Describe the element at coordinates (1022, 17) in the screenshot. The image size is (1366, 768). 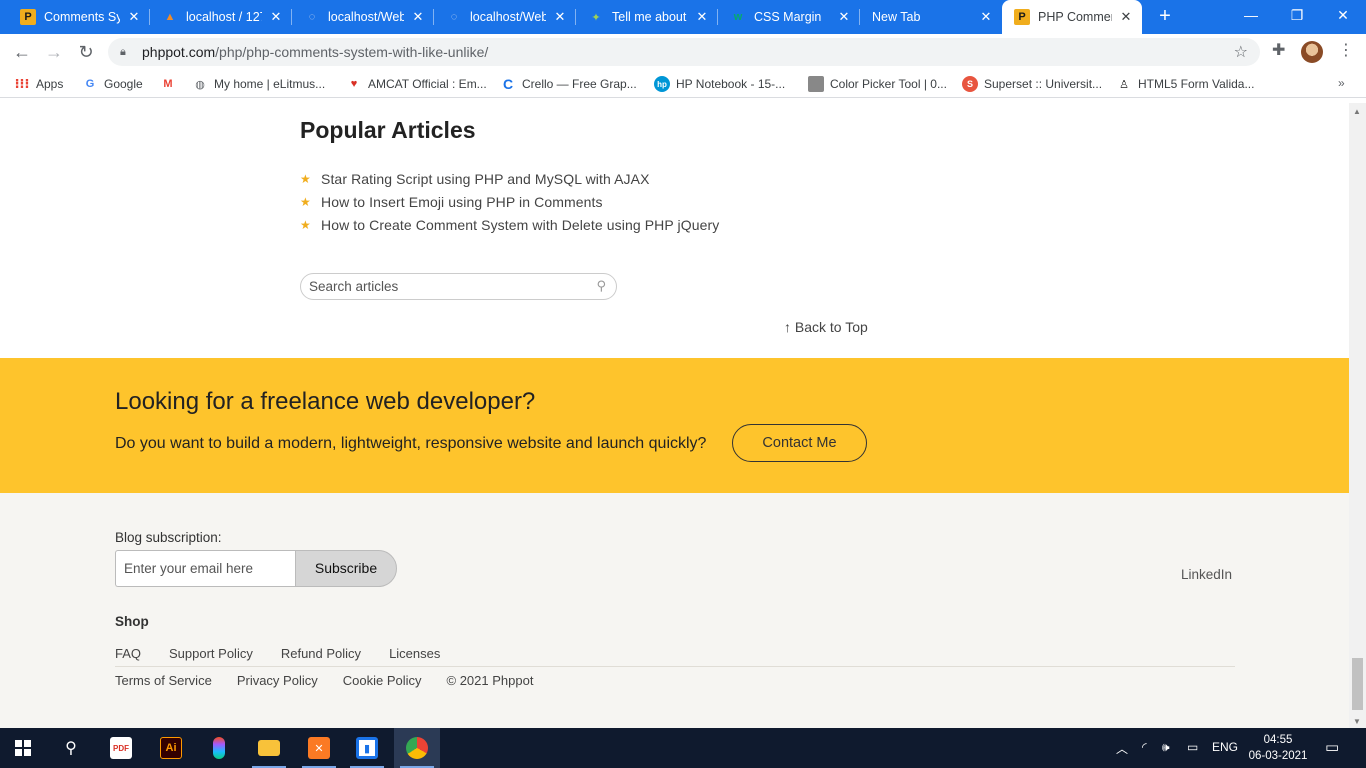
I see `phppot-favicon-icon: P` at that location.